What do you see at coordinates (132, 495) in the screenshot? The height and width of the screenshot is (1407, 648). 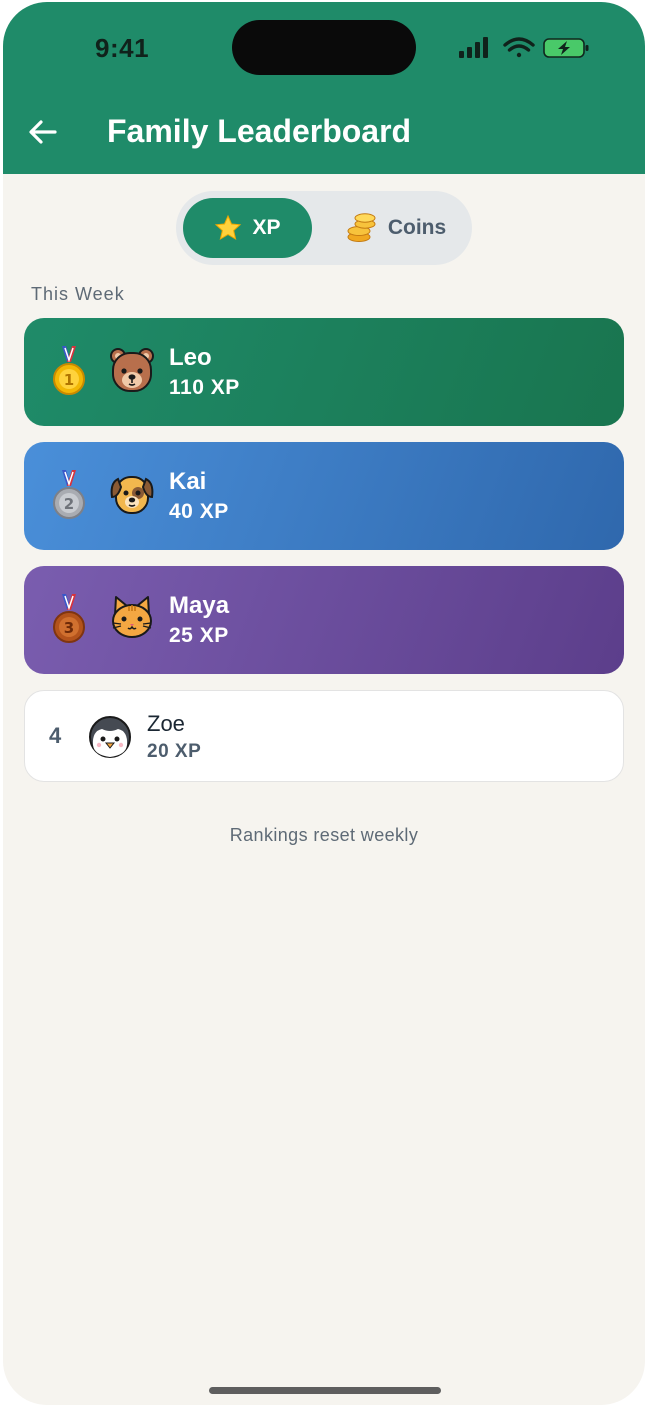 I see `dog-icon` at bounding box center [132, 495].